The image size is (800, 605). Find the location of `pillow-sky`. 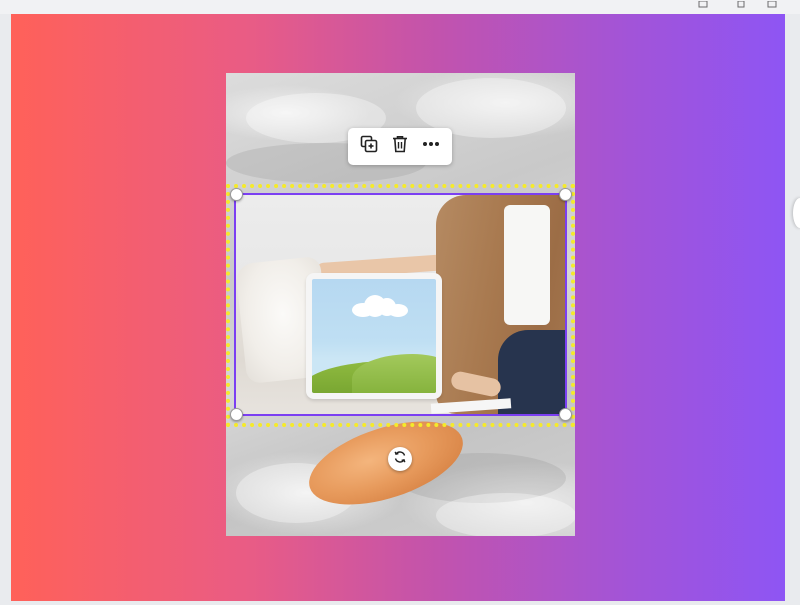

pillow-sky is located at coordinates (374, 336).